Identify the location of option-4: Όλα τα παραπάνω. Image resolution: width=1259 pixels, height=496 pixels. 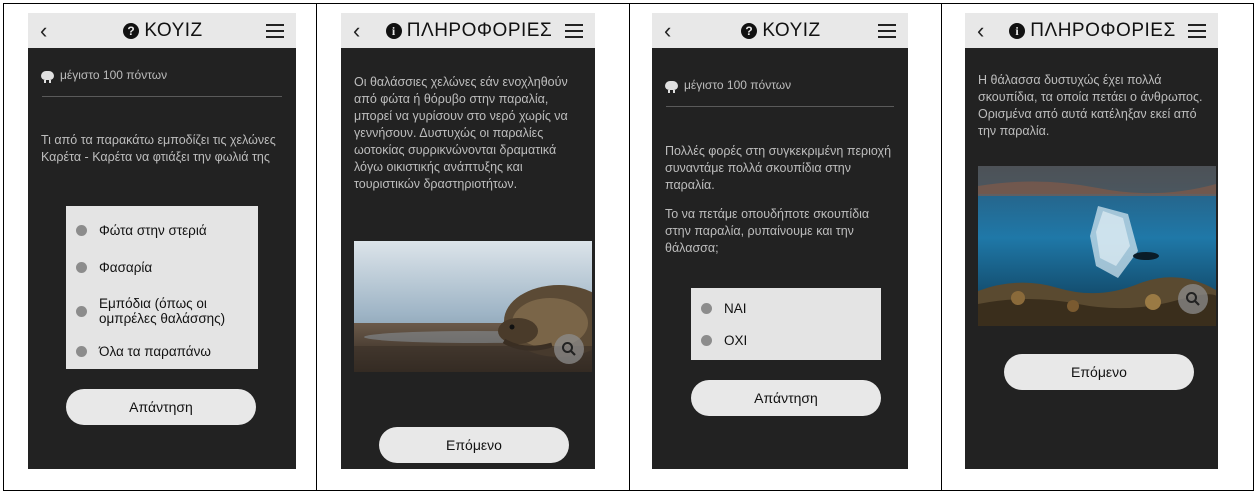
(162, 351).